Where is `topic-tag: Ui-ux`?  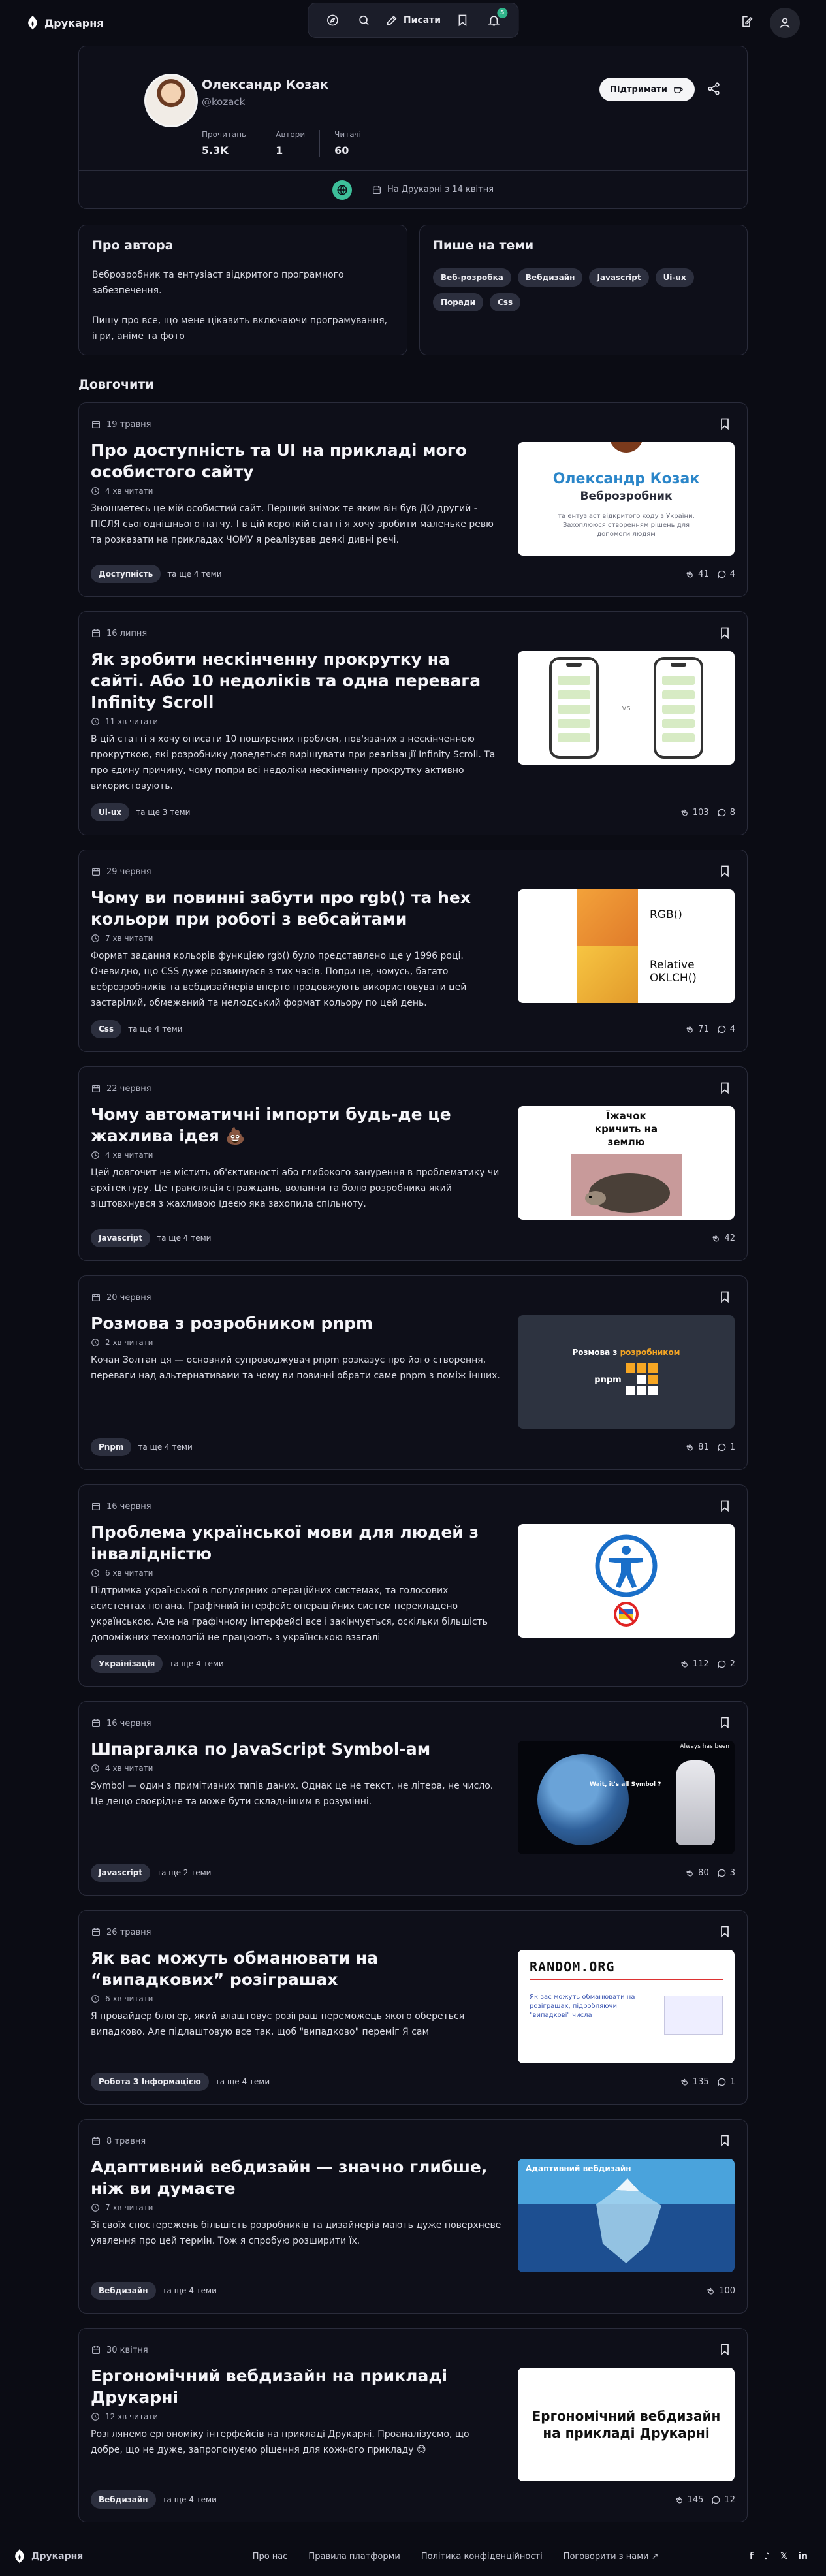
topic-tag: Ui-ux is located at coordinates (674, 278).